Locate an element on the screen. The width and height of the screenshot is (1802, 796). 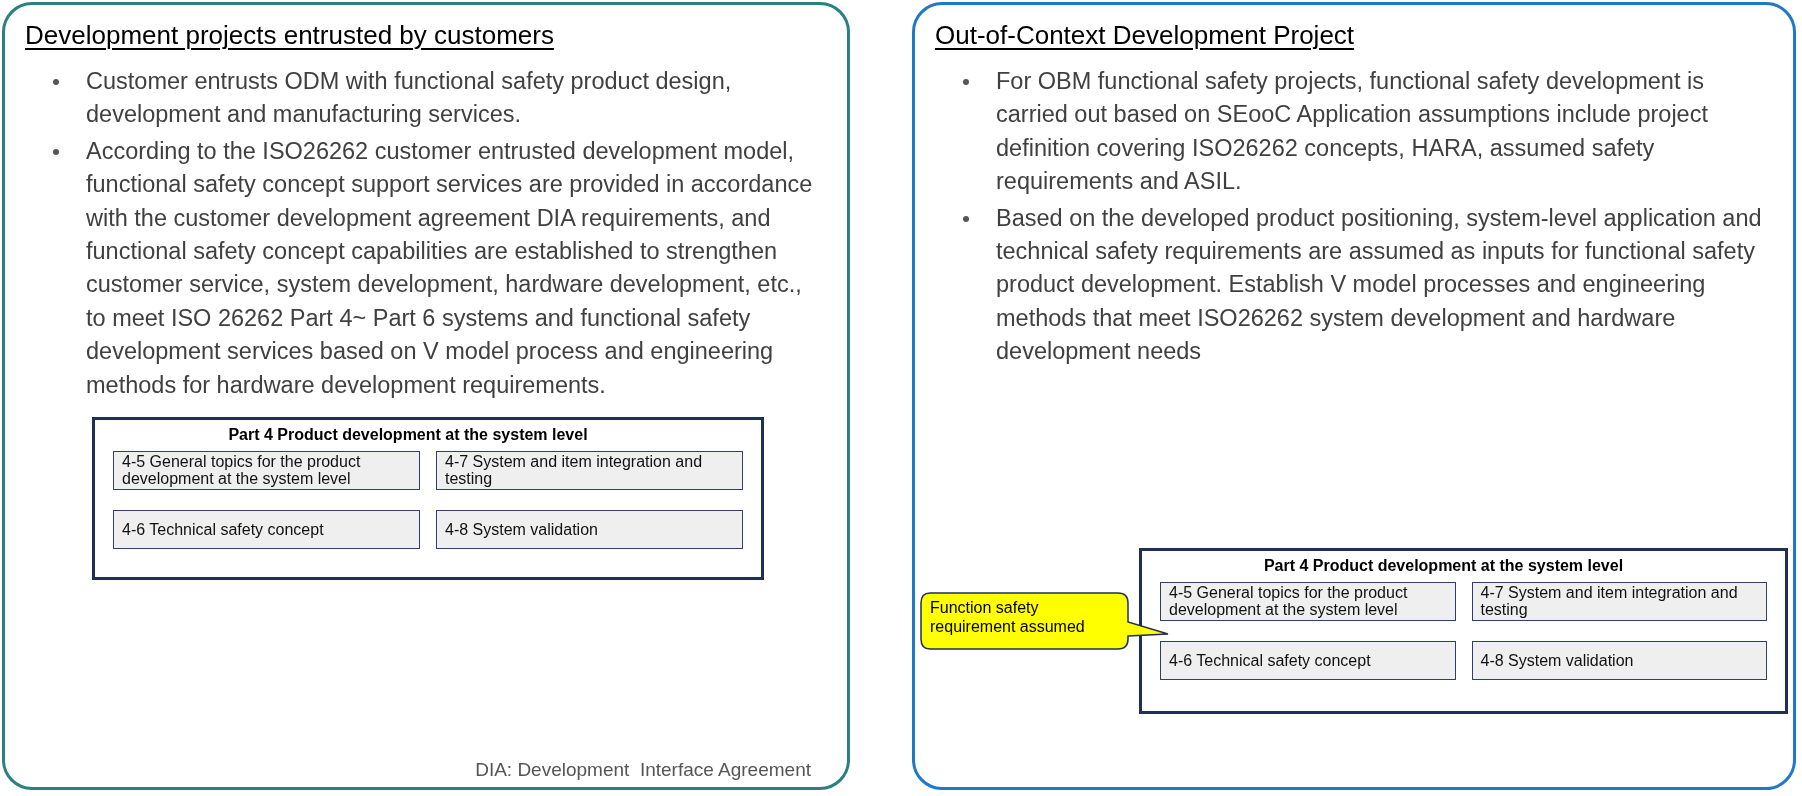
bullet-text: Based on the developed product positioning, system-level application and technical safety requirements are assumed as inputs for functional safety product development. Establish V model processes and engineering methods that meet ISO26262 system development and hardware development needs is located at coordinates (1379, 285).